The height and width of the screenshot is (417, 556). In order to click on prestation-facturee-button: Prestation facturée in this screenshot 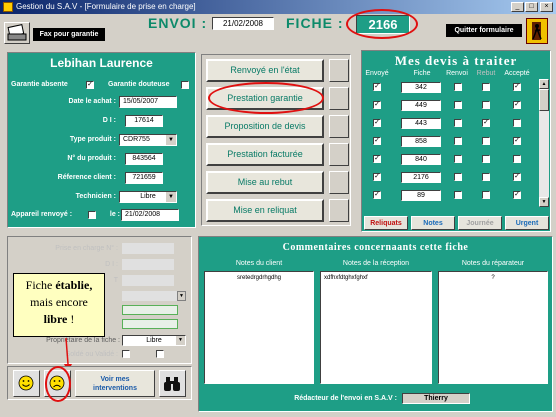, I will do `click(265, 154)`.